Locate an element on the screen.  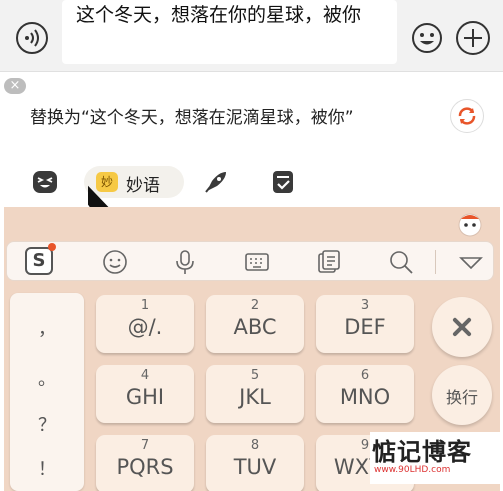
key-letters: @/. is located at coordinates (145, 327).